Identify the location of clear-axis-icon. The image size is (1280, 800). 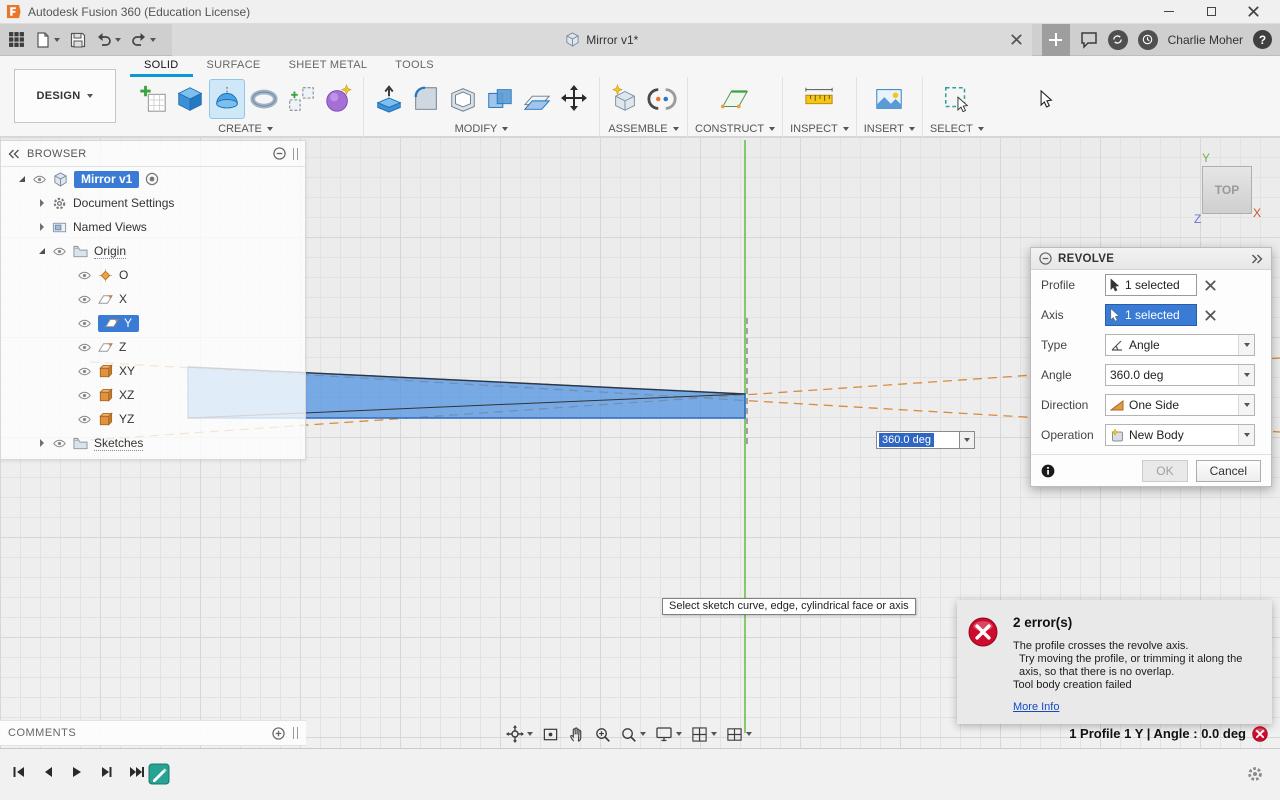
(1210, 315).